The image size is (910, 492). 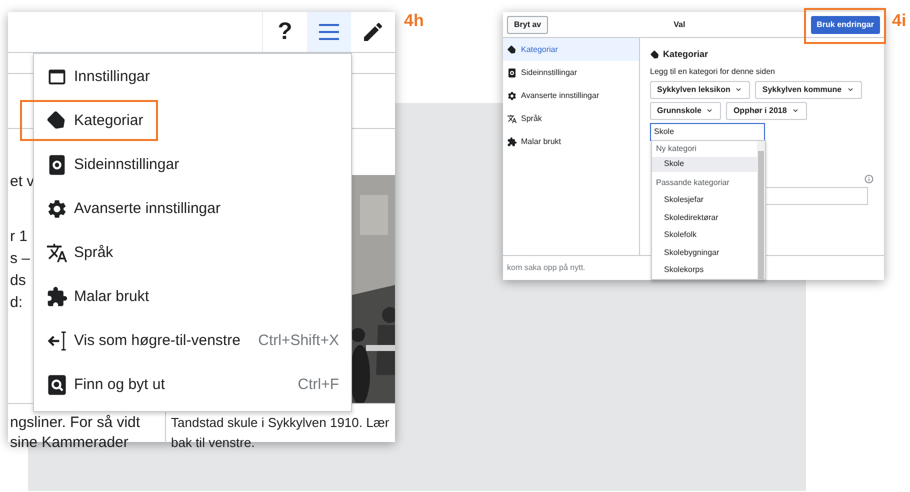 What do you see at coordinates (192, 297) in the screenshot?
I see `menu-item: Malar brukt` at bounding box center [192, 297].